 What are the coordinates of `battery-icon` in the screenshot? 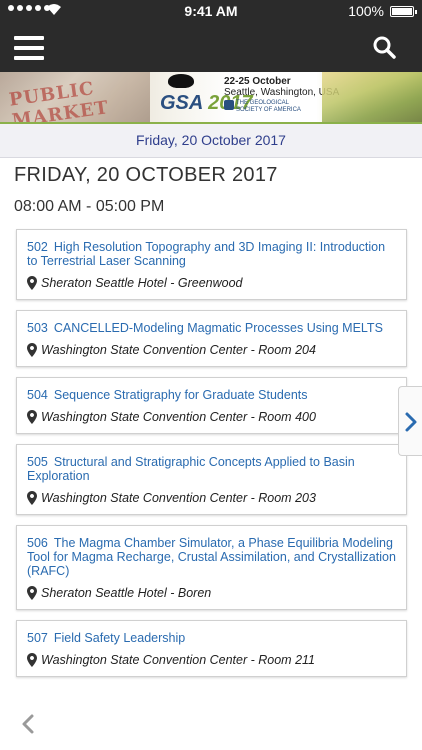 It's located at (403, 11).